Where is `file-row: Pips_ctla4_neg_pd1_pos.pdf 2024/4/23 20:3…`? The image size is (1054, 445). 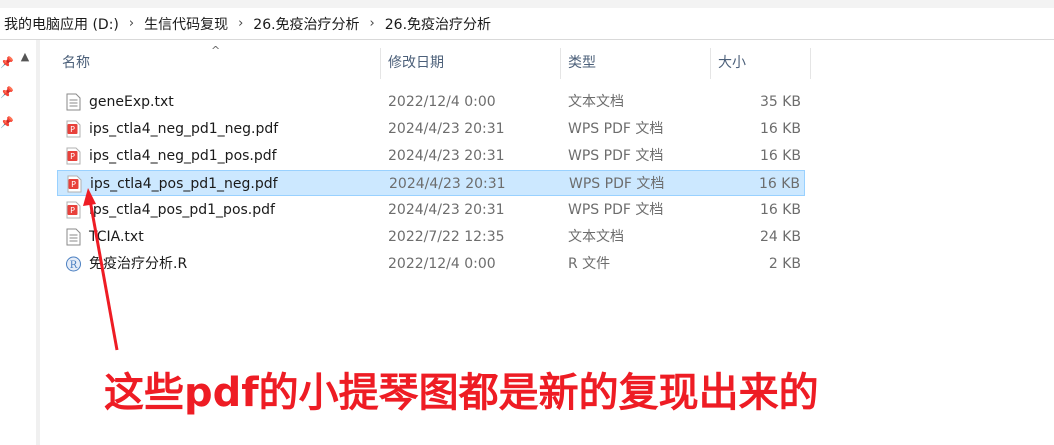 file-row: Pips_ctla4_neg_pd1_pos.pdf 2024/4/23 20:3… is located at coordinates (431, 156).